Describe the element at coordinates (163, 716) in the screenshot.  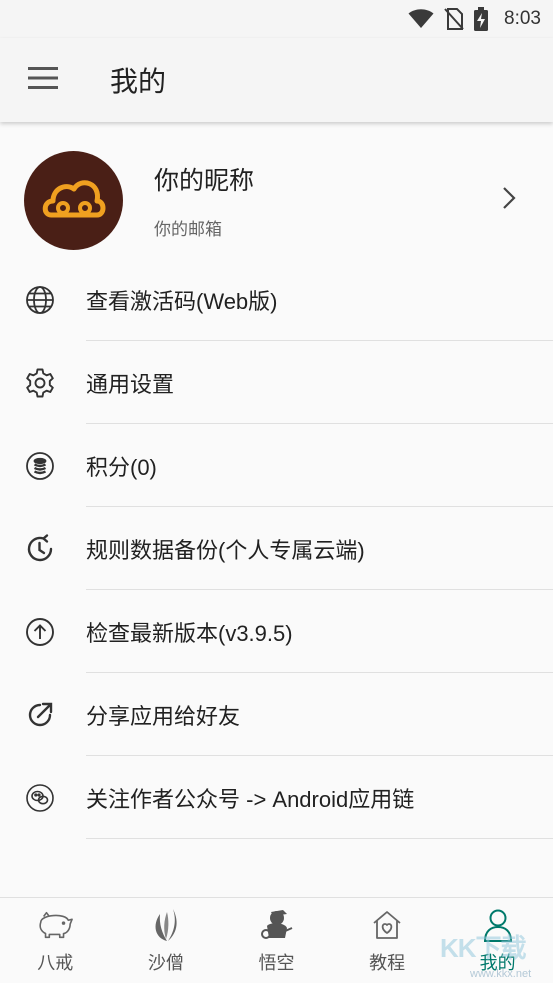
I see `menu-item-label: 分享应用给好友` at that location.